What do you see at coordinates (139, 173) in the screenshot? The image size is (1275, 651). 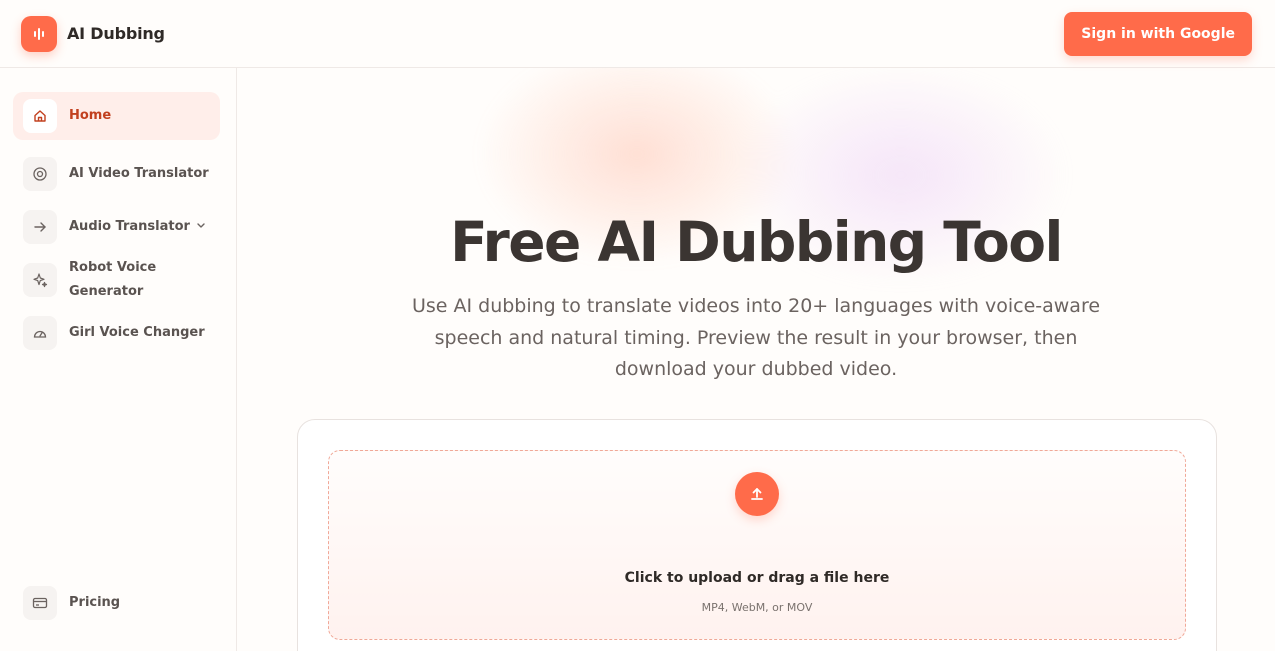 I see `sidebar-item-label: AI Video Translator` at bounding box center [139, 173].